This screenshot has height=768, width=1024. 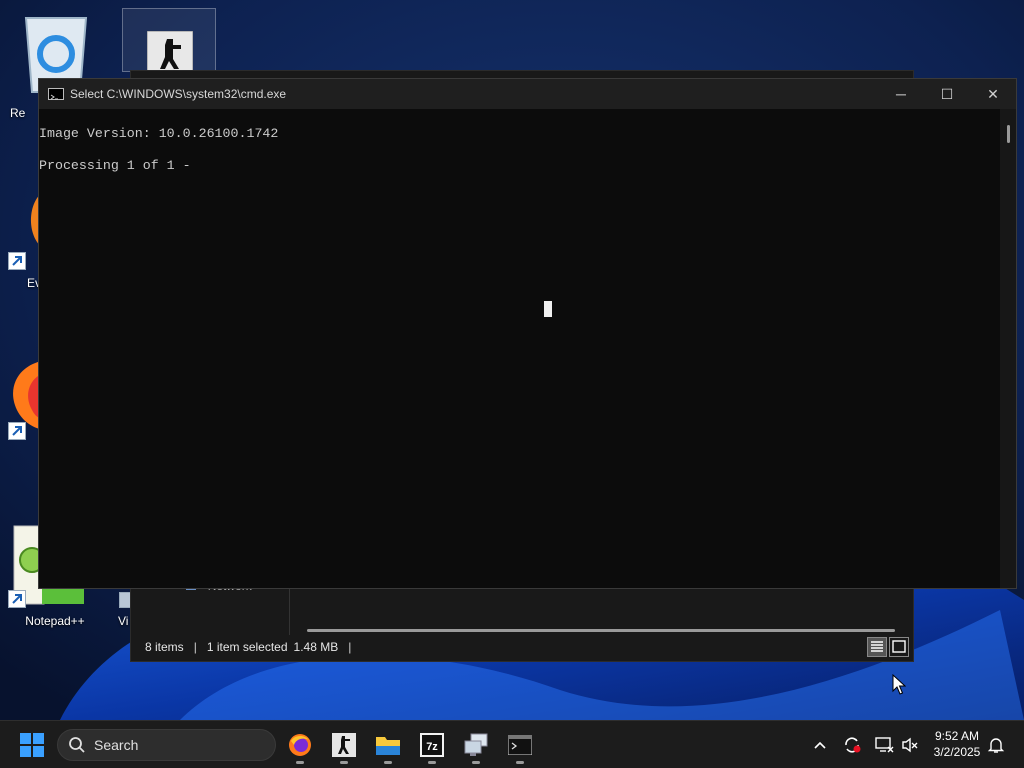 I want to click on tiles-view-button, so click(x=899, y=647).